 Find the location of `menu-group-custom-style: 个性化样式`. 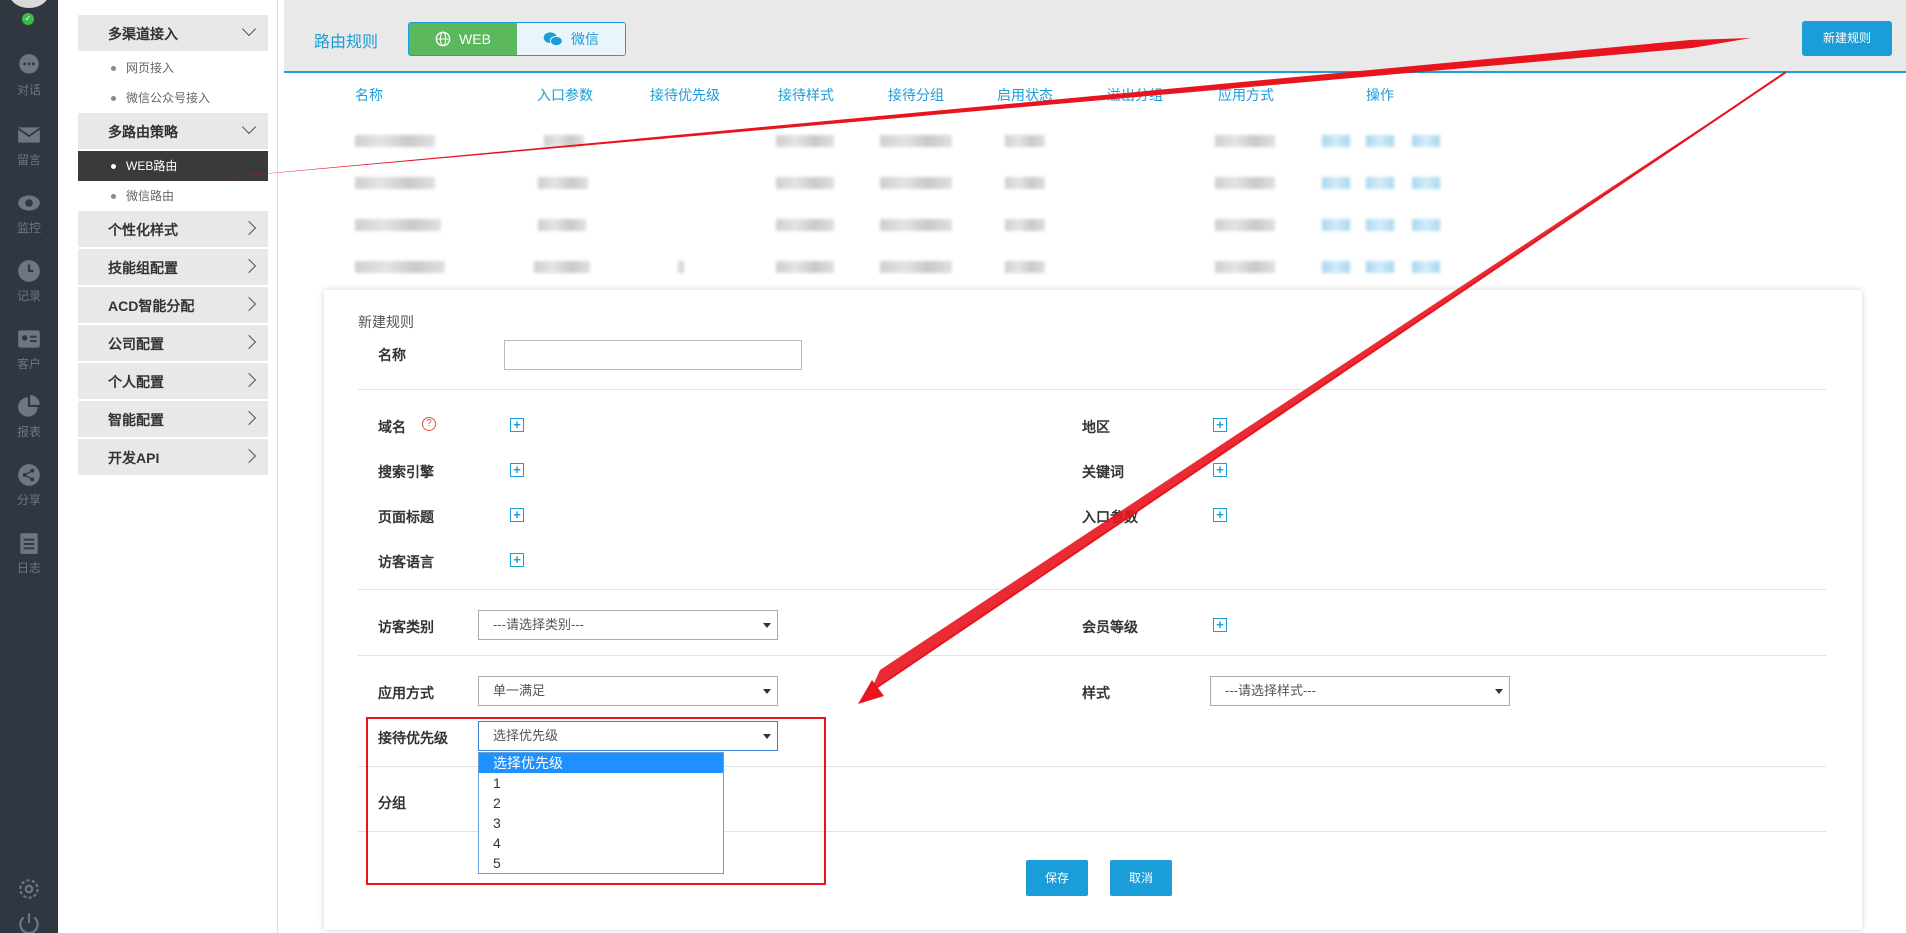

menu-group-custom-style: 个性化样式 is located at coordinates (173, 230).